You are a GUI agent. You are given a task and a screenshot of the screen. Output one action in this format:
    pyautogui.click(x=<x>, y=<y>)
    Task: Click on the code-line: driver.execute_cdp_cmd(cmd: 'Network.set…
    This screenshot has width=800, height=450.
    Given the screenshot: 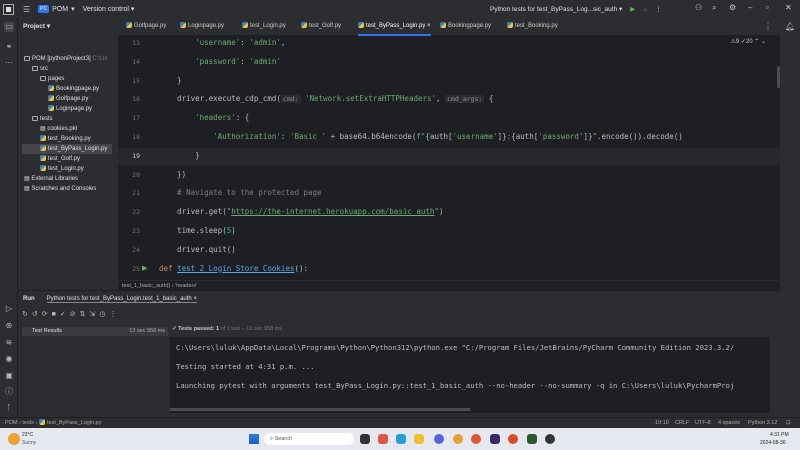 What is the action you would take?
    pyautogui.click(x=326, y=99)
    